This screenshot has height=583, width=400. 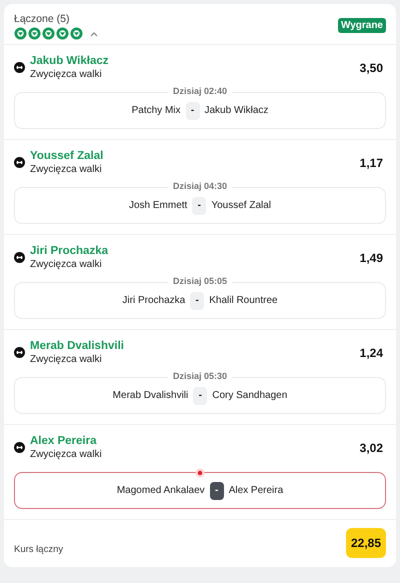 I want to click on event-time: Dzisiaj 02:40, so click(x=200, y=91).